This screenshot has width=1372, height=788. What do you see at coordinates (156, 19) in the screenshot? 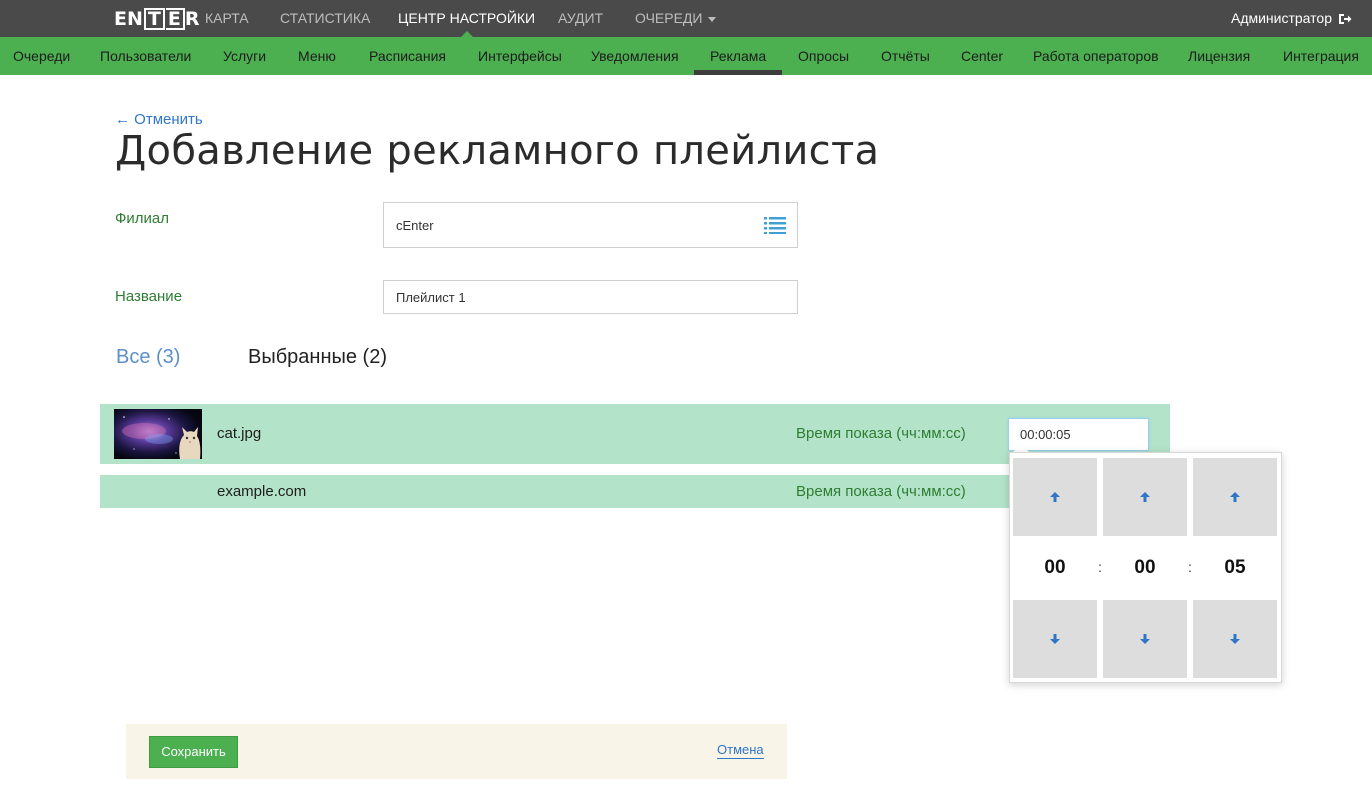
I see `enter-logo: EN T E R` at bounding box center [156, 19].